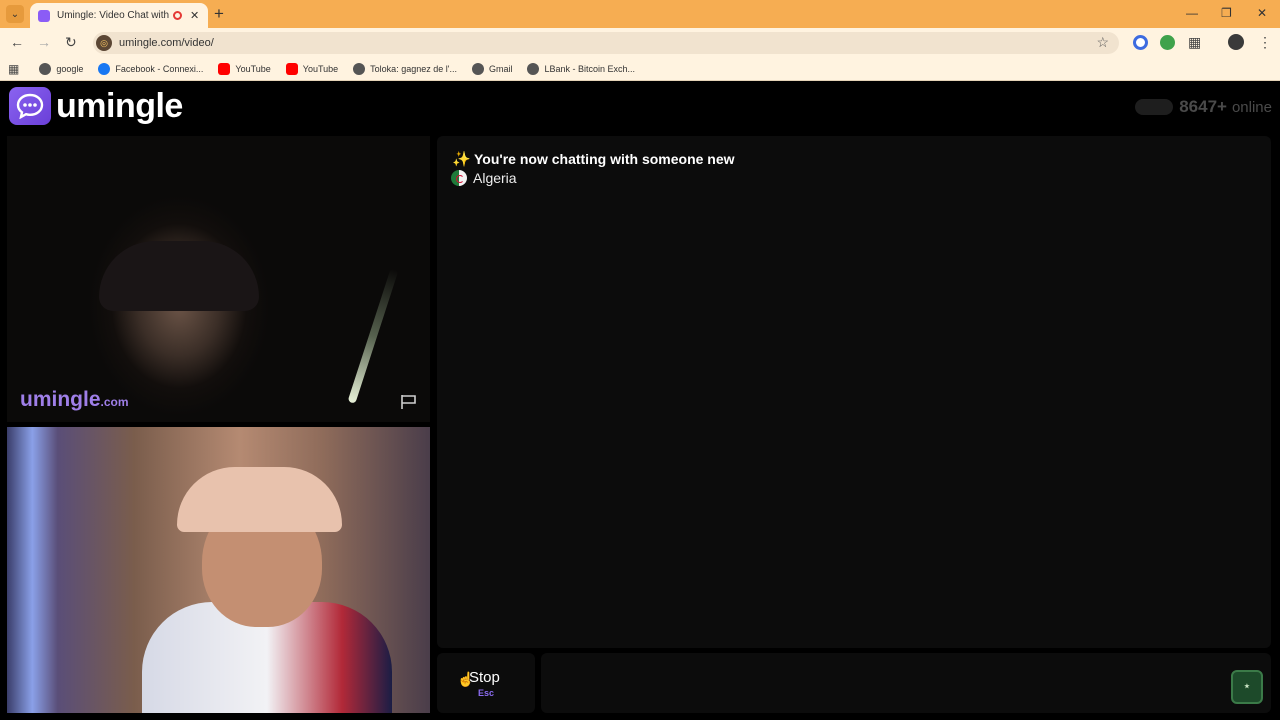 The image size is (1280, 720). Describe the element at coordinates (906, 683) in the screenshot. I see `message-input` at that location.